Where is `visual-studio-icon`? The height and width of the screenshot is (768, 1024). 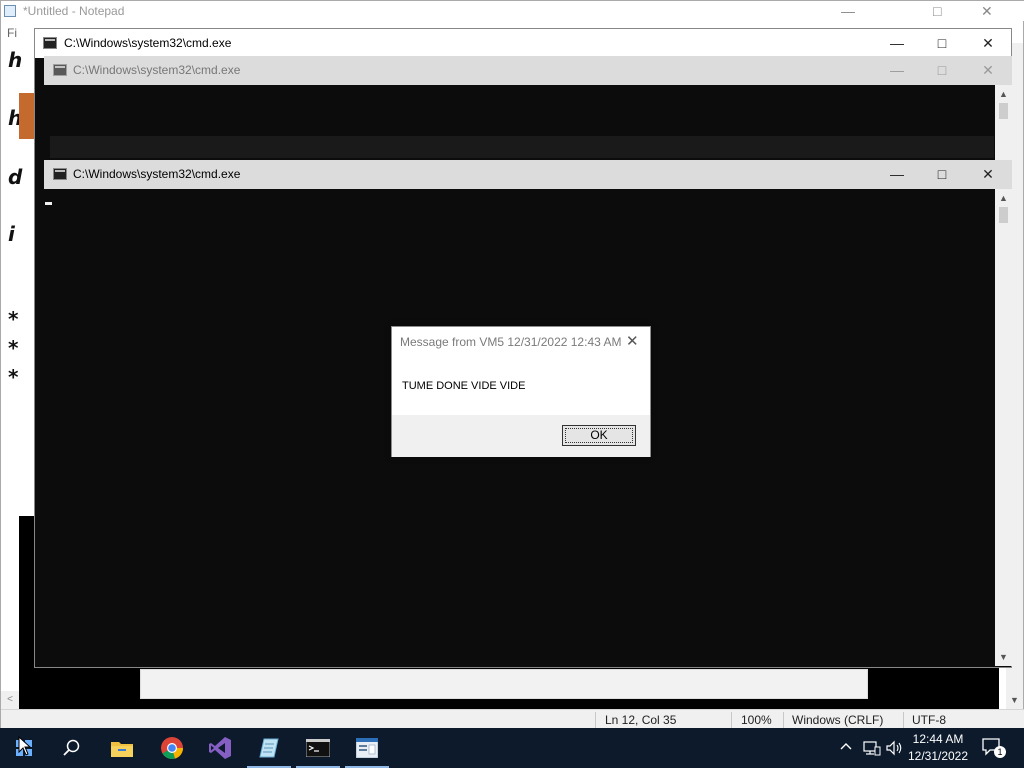
visual-studio-icon is located at coordinates (220, 748).